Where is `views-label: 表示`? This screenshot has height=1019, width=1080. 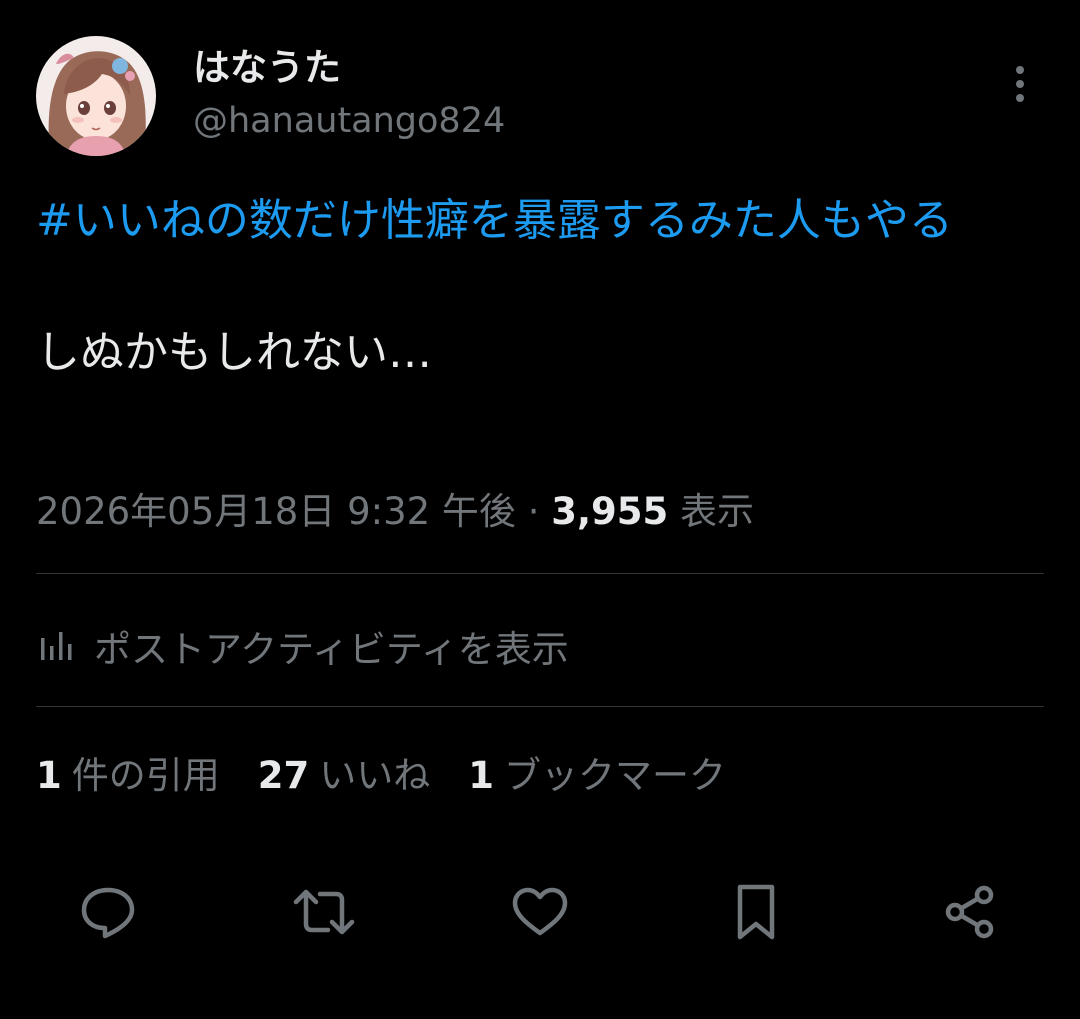
views-label: 表示 is located at coordinates (717, 511).